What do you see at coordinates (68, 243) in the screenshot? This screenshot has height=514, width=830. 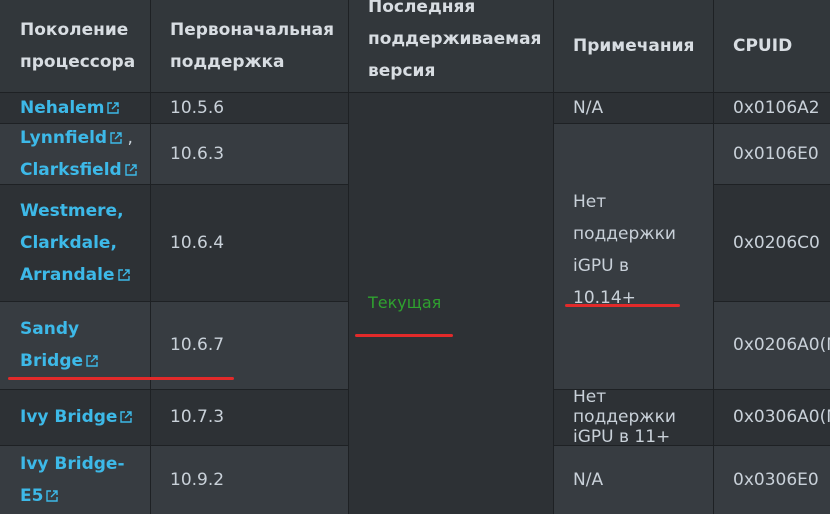 I see `link-clarkdale: Clarkdale,` at bounding box center [68, 243].